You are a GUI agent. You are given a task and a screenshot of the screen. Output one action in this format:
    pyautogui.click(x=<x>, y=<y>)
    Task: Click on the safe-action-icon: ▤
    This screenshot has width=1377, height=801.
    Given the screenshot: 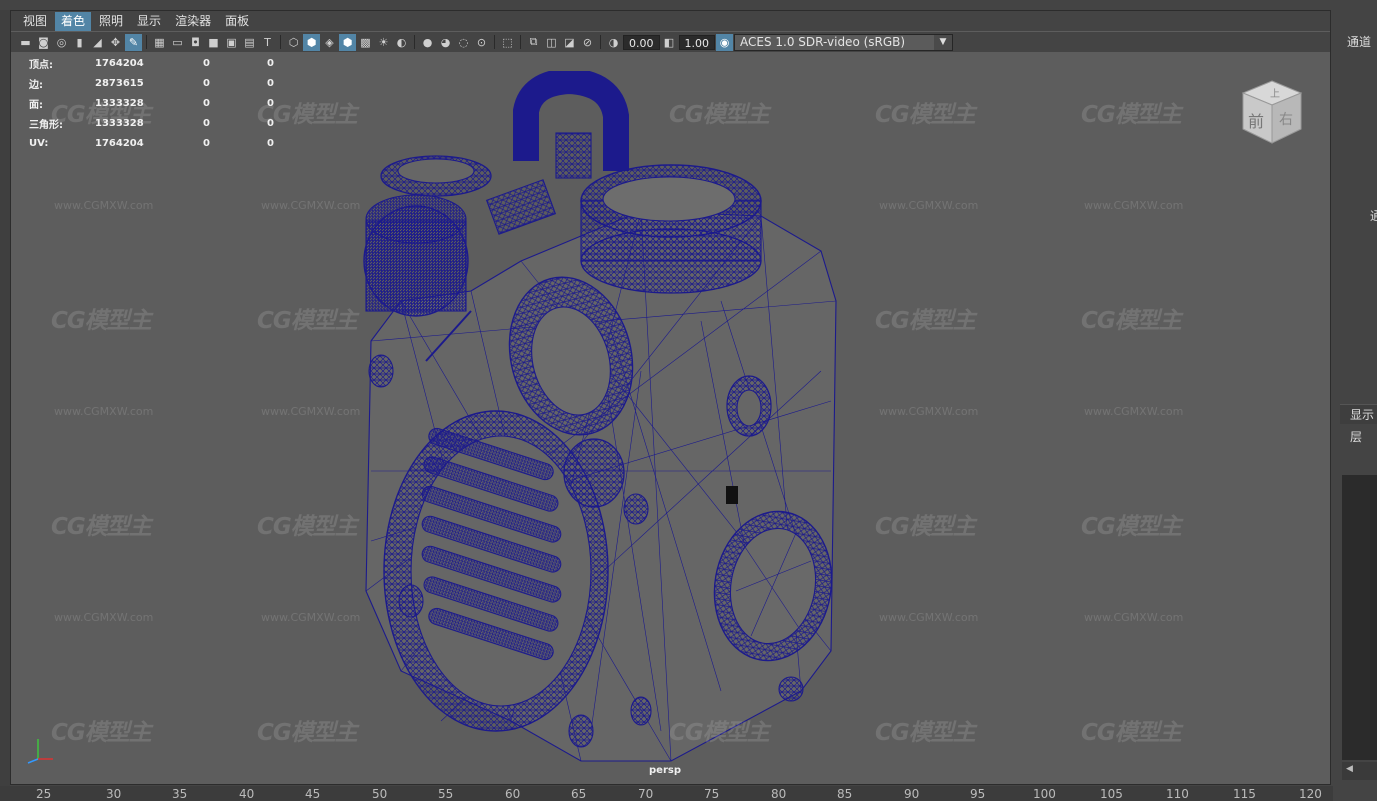 What is the action you would take?
    pyautogui.click(x=249, y=42)
    